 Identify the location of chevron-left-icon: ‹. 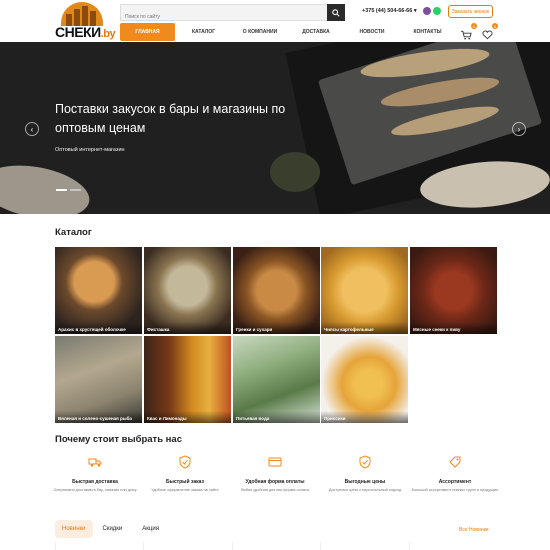
(32, 129).